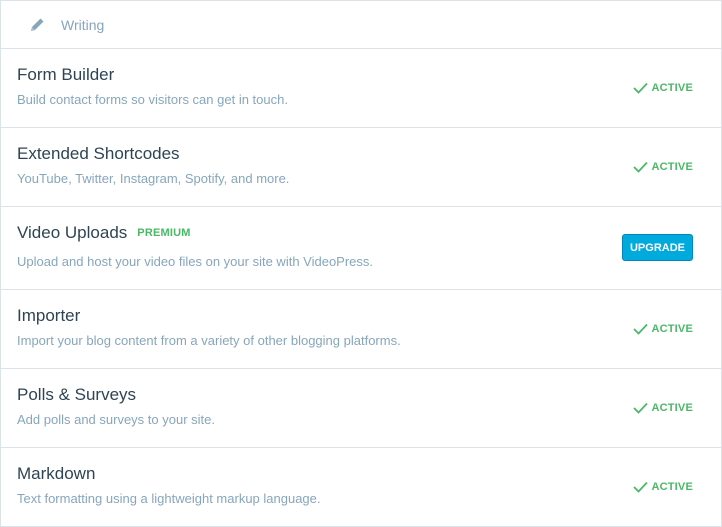  What do you see at coordinates (83, 24) in the screenshot?
I see `section-title: Writing` at bounding box center [83, 24].